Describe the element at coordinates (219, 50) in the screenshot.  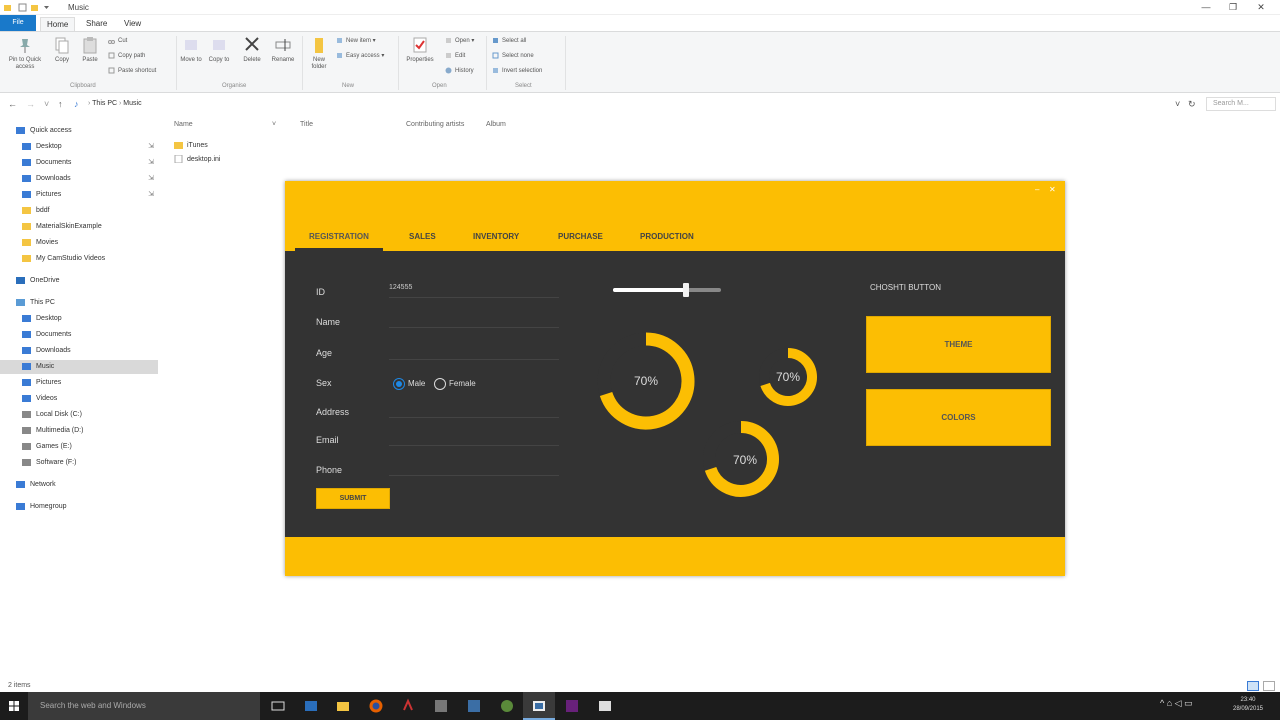
I see `copy-to-button: Copy to` at that location.